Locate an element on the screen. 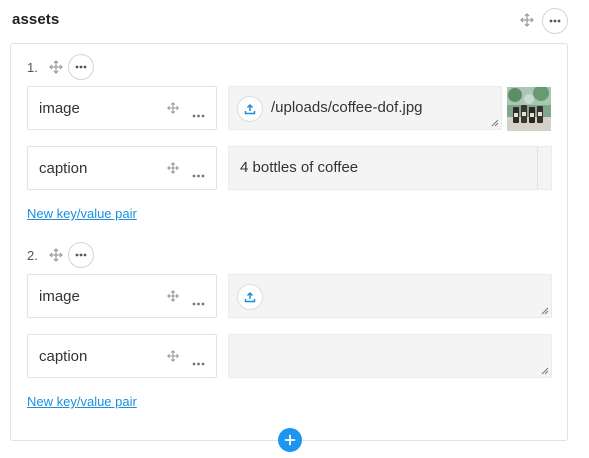 This screenshot has height=458, width=589. add-item-button is located at coordinates (290, 440).